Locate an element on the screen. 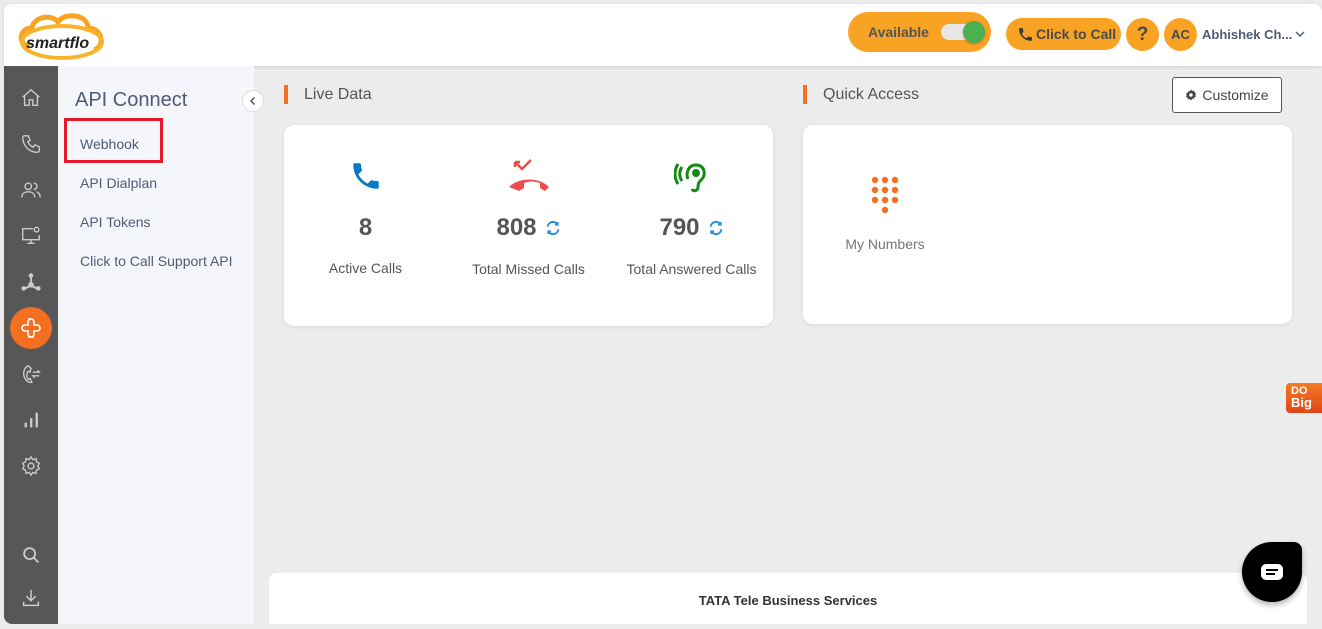  click-to-call-button: Click to Call is located at coordinates (1063, 34).